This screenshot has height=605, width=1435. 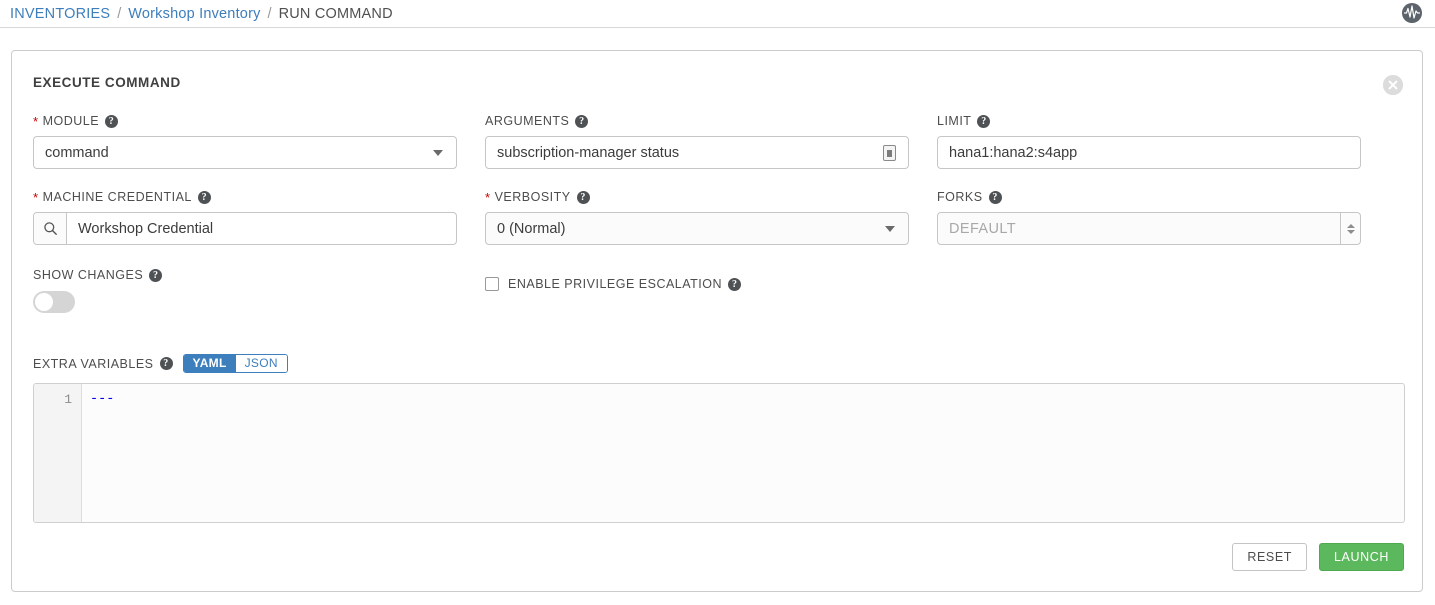 I want to click on arguments-input: subscription-manager status, so click(x=697, y=152).